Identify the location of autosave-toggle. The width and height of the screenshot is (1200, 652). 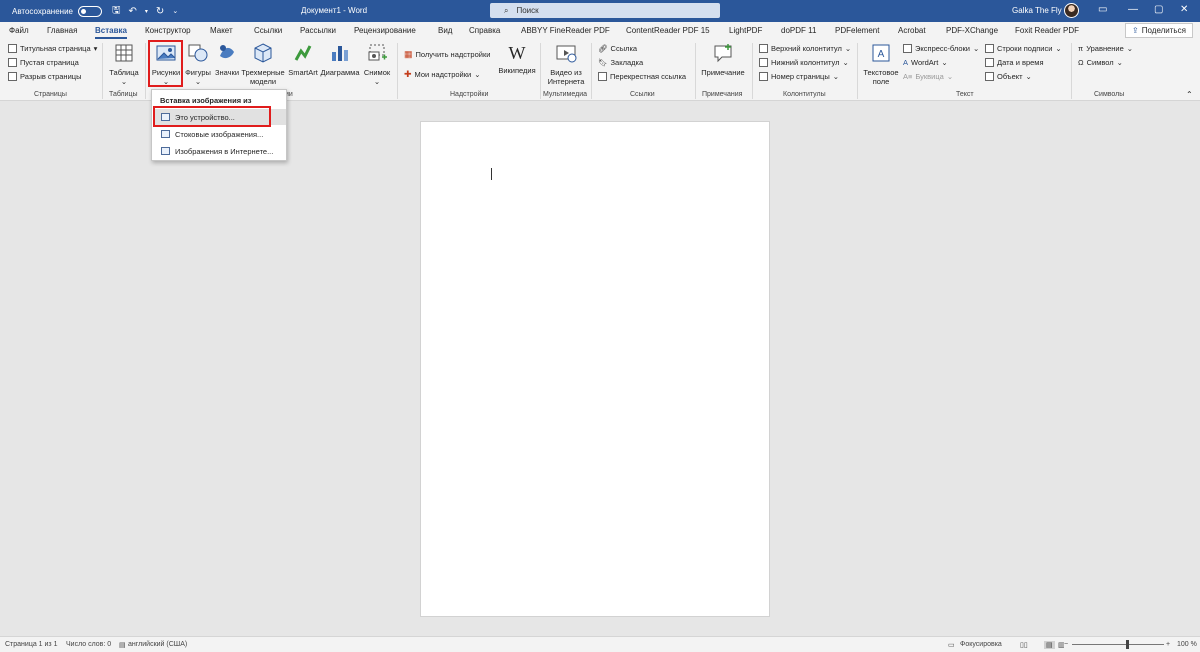
(89, 11).